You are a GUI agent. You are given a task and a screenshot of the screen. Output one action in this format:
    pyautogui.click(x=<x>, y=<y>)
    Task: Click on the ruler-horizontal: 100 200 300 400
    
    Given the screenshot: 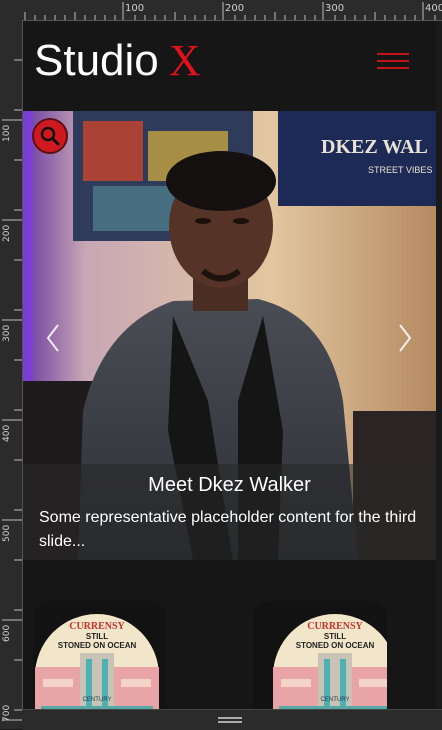 What is the action you would take?
    pyautogui.click(x=221, y=10)
    